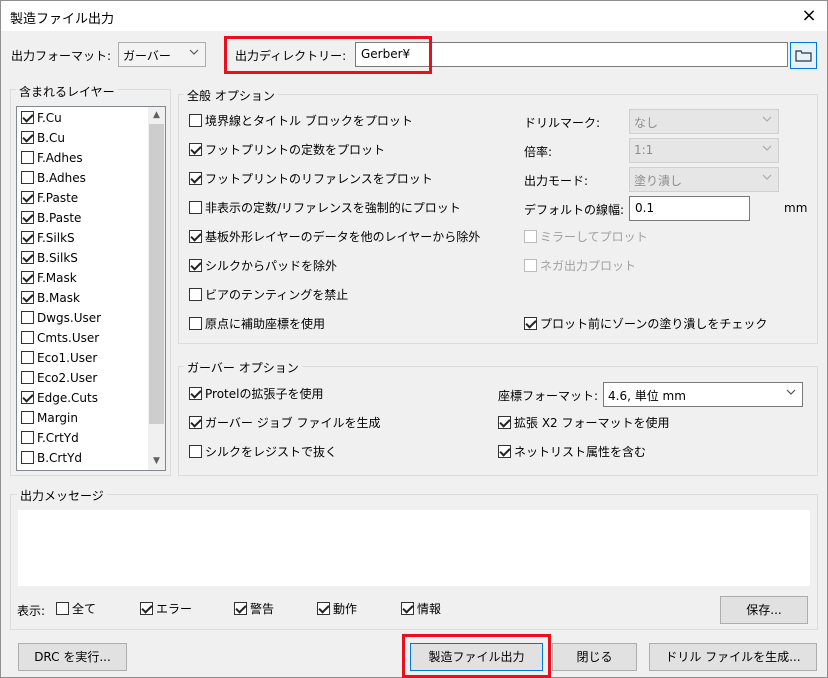 The image size is (828, 678). Describe the element at coordinates (57, 258) in the screenshot. I see `layer-item-label: B.SilkS` at that location.